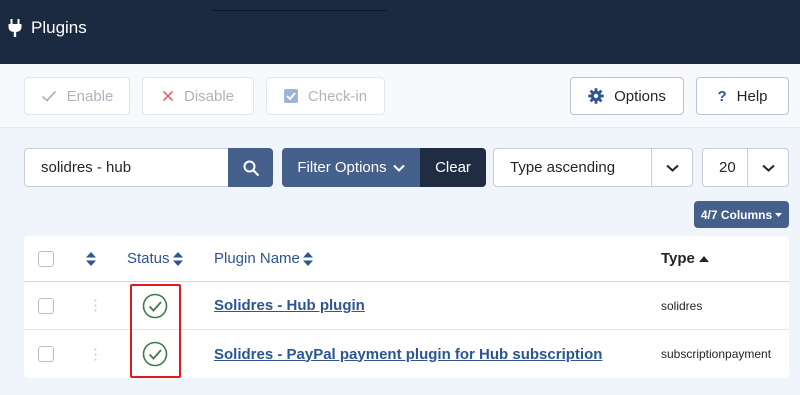 Image resolution: width=800 pixels, height=395 pixels. What do you see at coordinates (126, 167) in the screenshot?
I see `search-input` at bounding box center [126, 167].